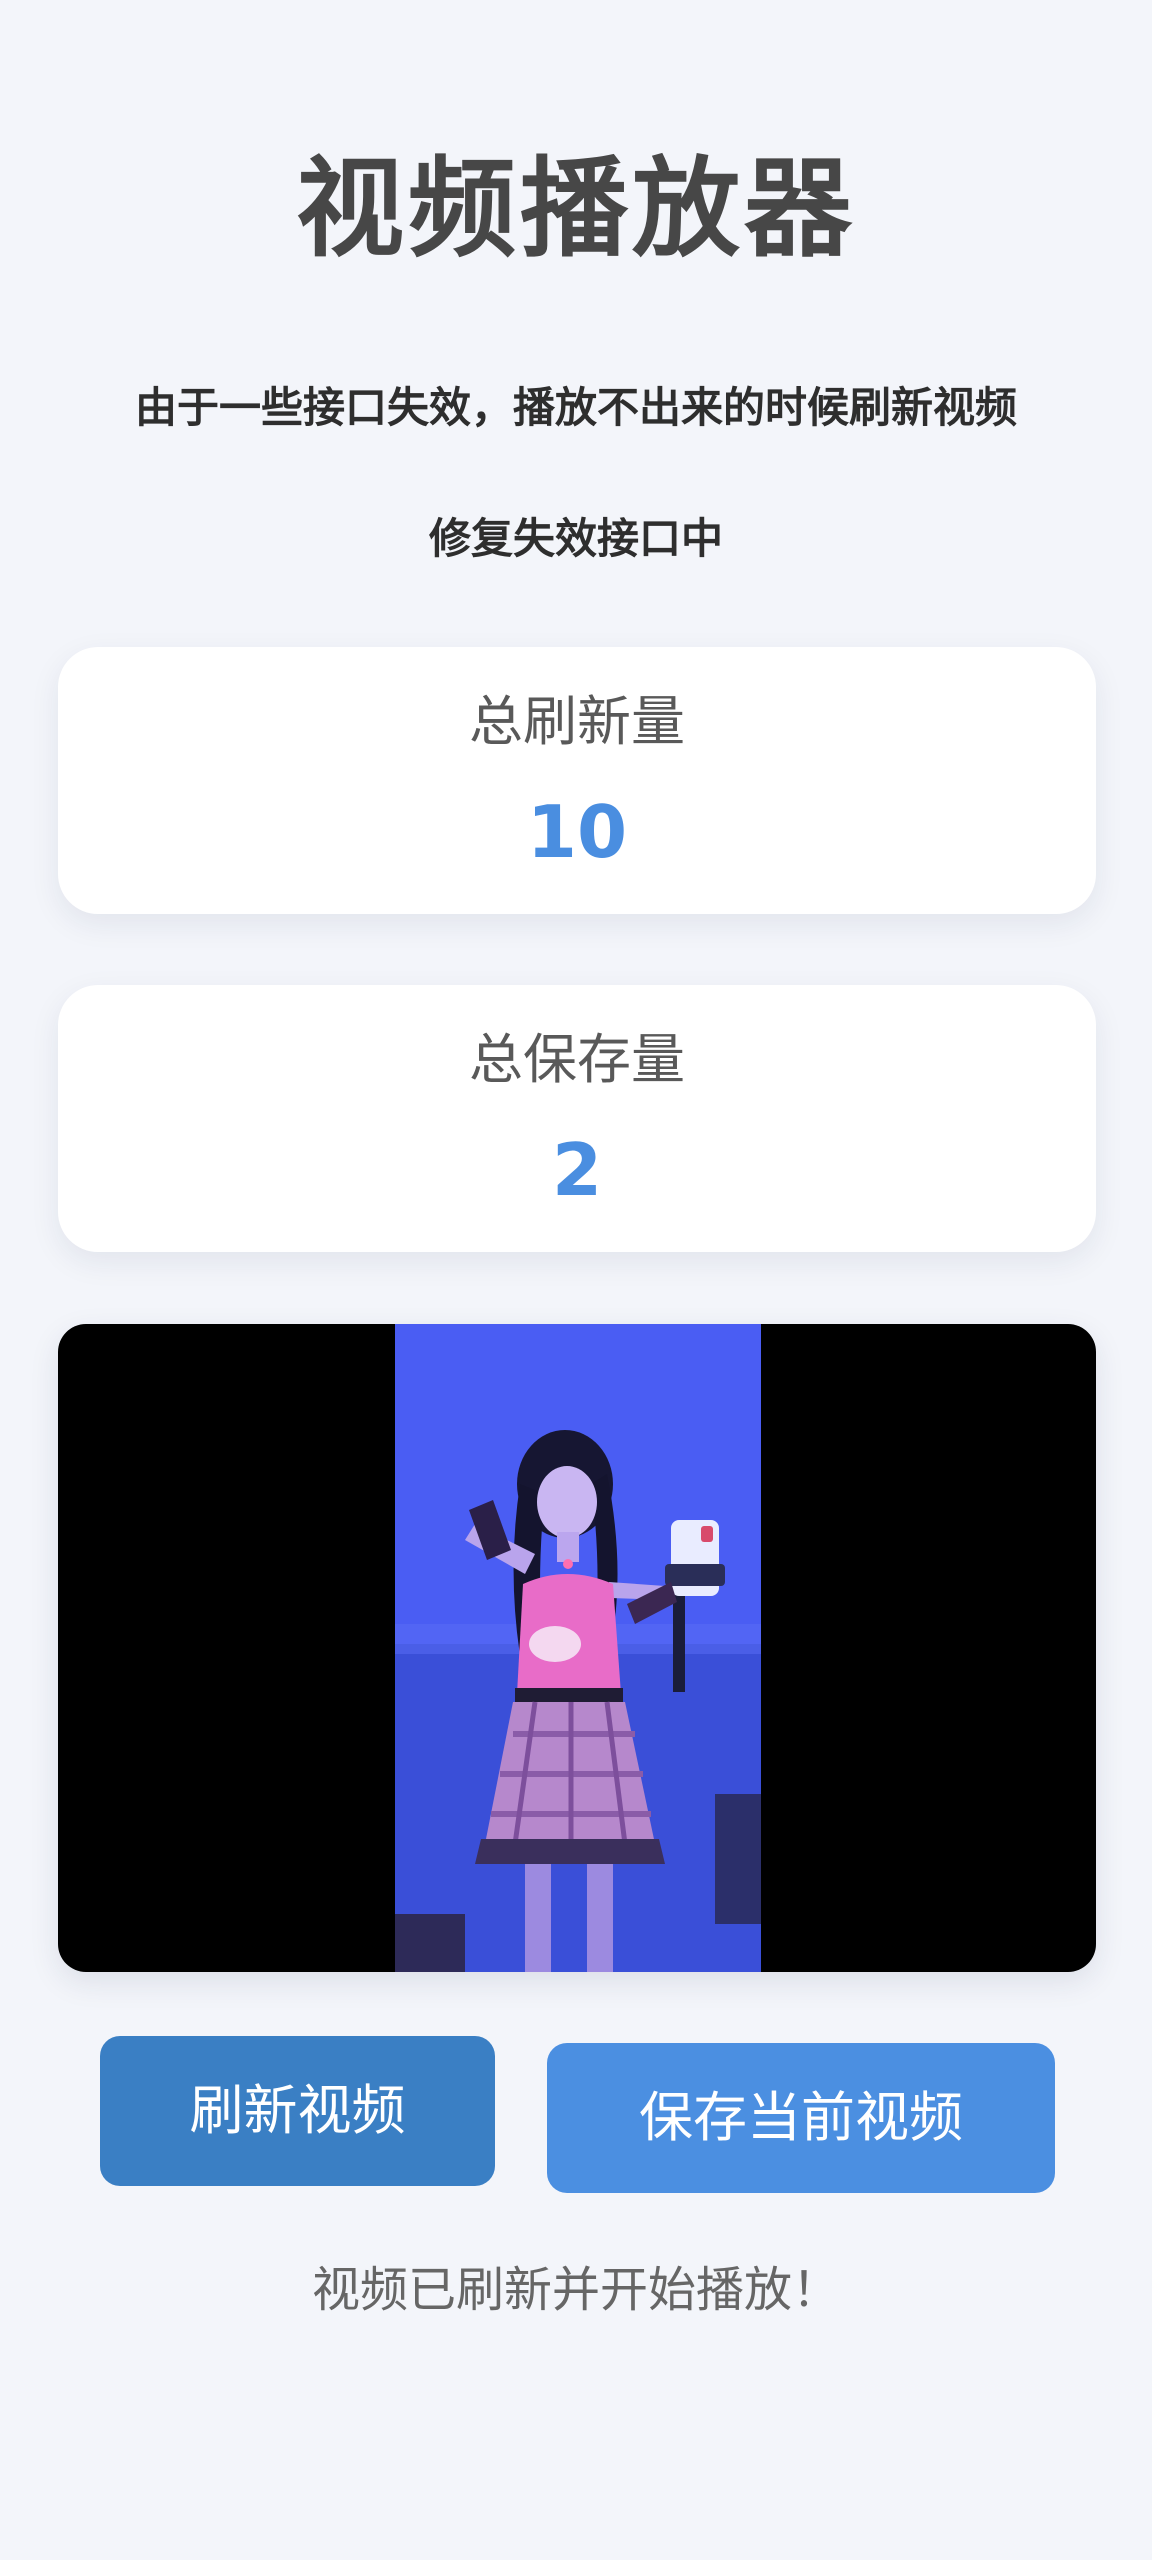 This screenshot has width=1152, height=2560. Describe the element at coordinates (577, 721) in the screenshot. I see `refresh-count-label: 总刷新量` at that location.